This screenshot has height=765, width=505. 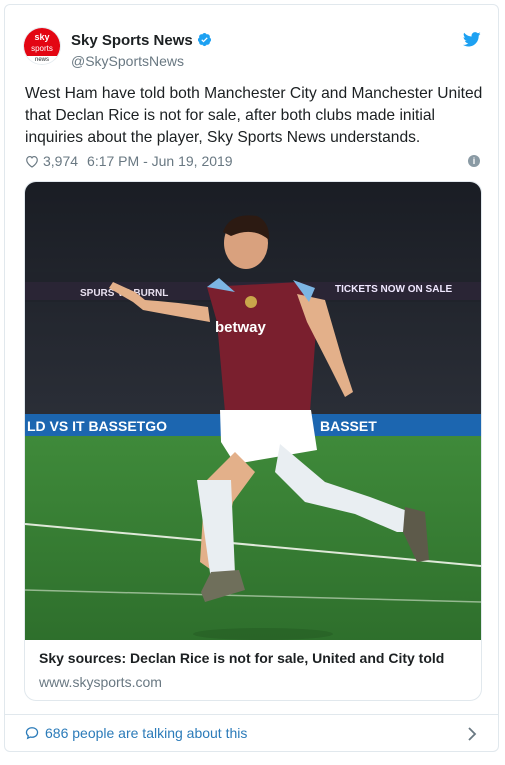 I want to click on conversation-link: 686 people are talking about this, so click(x=136, y=733).